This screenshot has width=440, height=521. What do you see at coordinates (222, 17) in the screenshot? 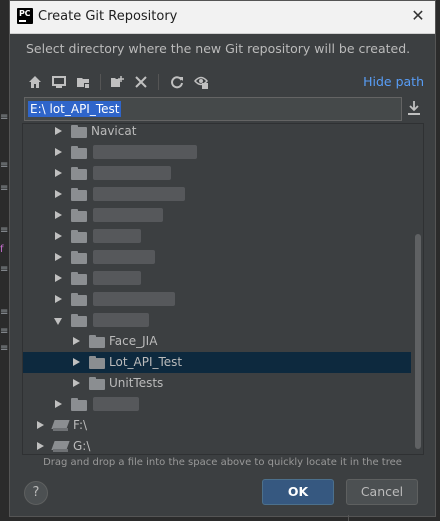
I see `title-bar: PC Create Git Repository ✕` at bounding box center [222, 17].